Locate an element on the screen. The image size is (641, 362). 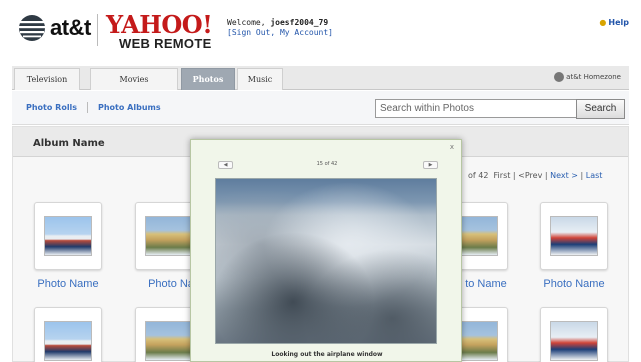
pager-first: First is located at coordinates (502, 175).